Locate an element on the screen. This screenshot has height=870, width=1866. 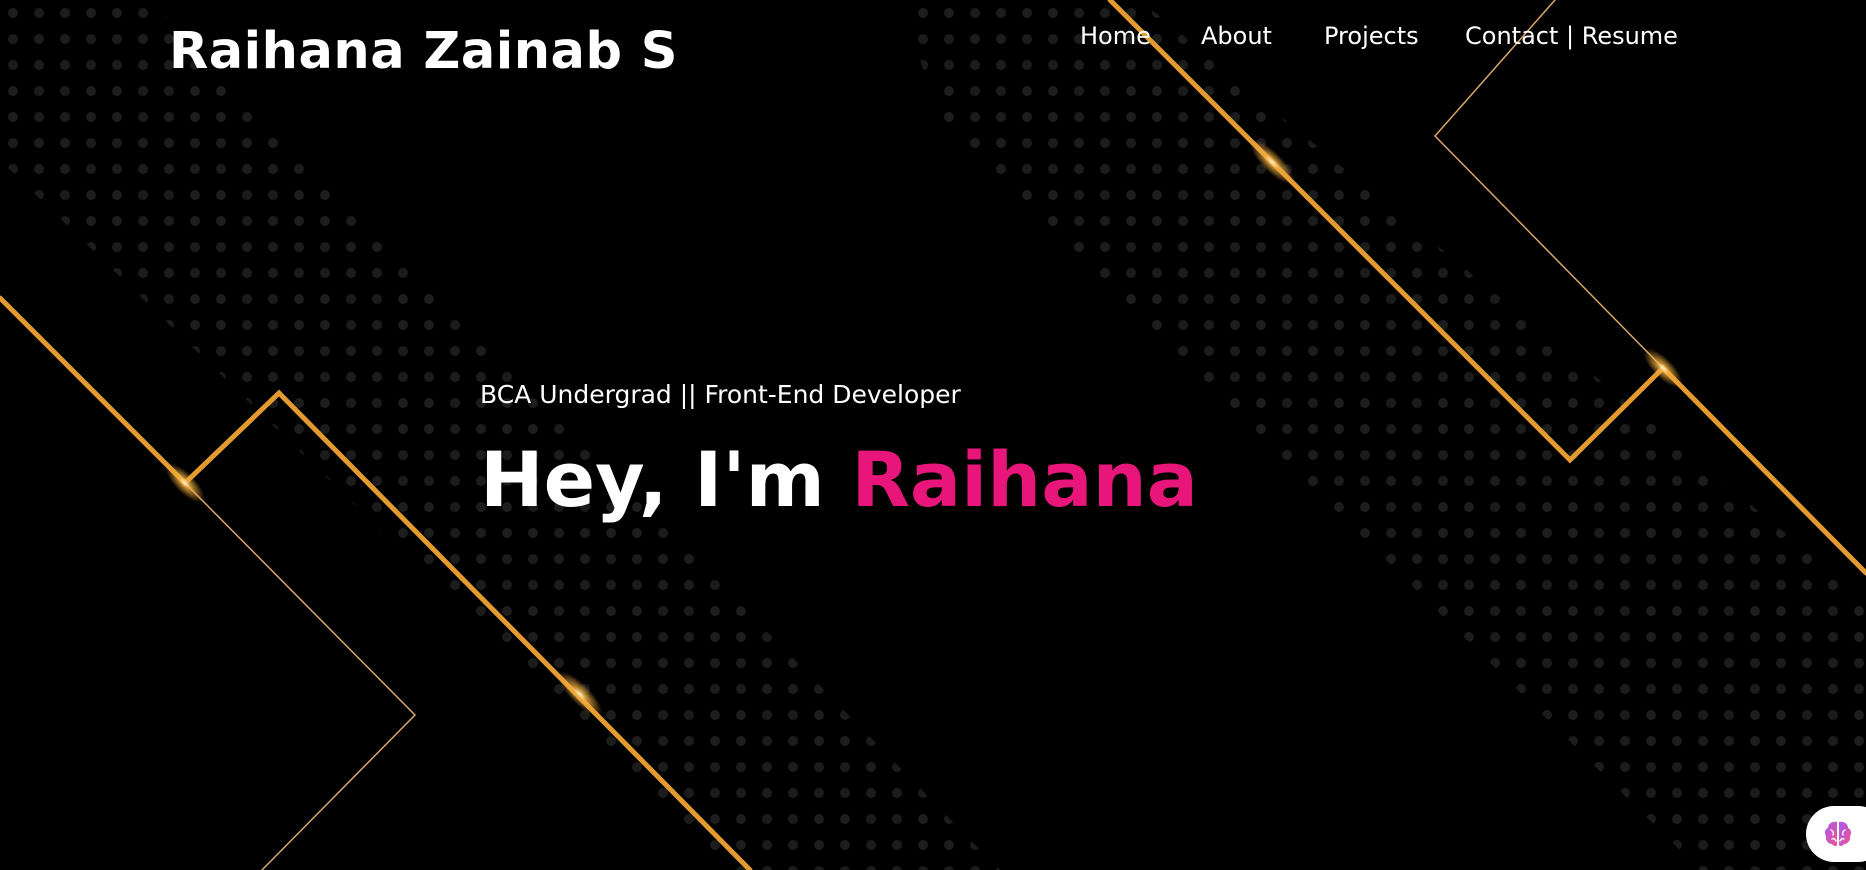
nav-link-about: About is located at coordinates (1236, 36).